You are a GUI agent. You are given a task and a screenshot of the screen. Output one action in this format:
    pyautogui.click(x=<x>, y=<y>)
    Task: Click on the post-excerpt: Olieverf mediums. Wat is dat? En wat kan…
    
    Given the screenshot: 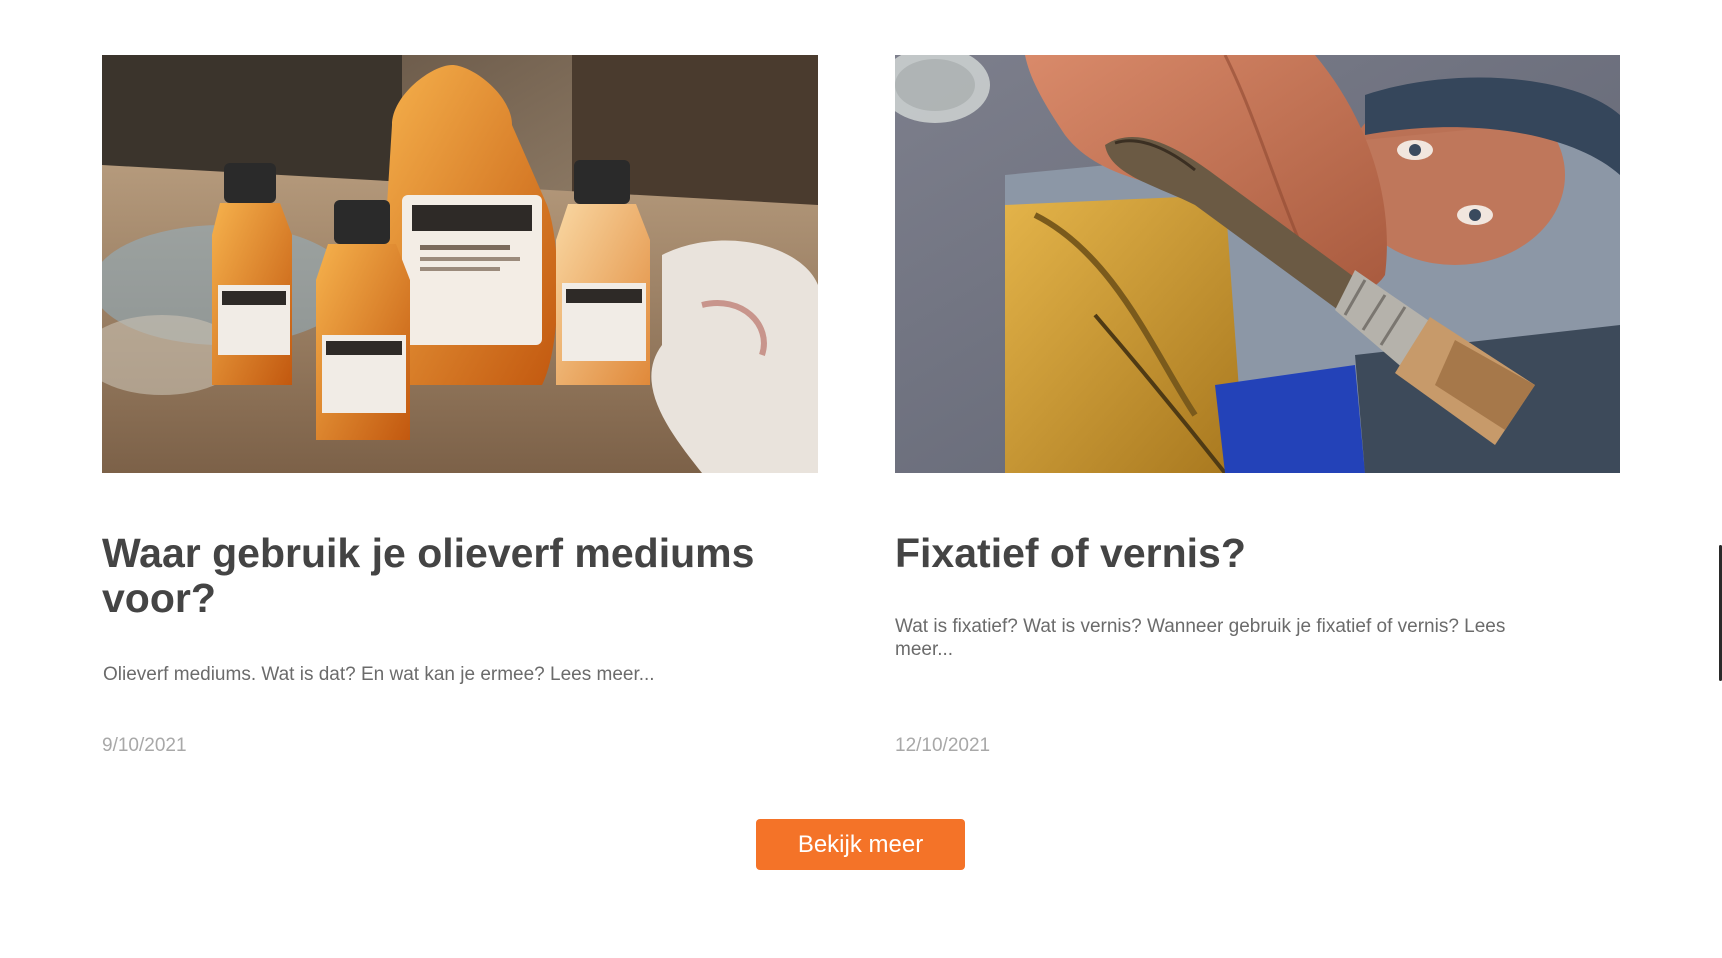 What is the action you would take?
    pyautogui.click(x=379, y=674)
    